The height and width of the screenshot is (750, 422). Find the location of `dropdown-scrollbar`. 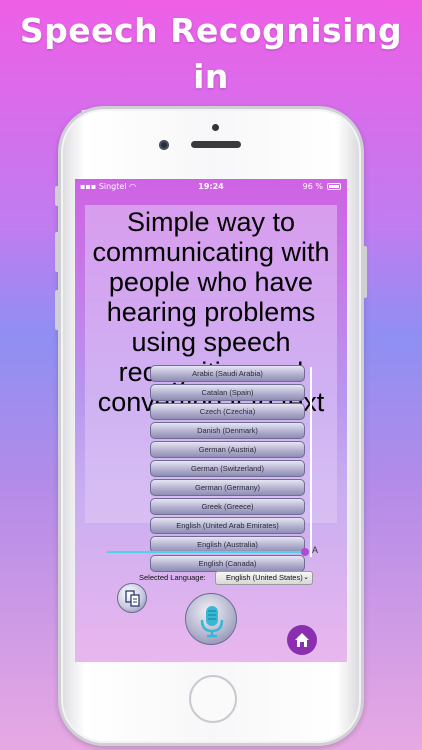

dropdown-scrollbar is located at coordinates (311, 462).